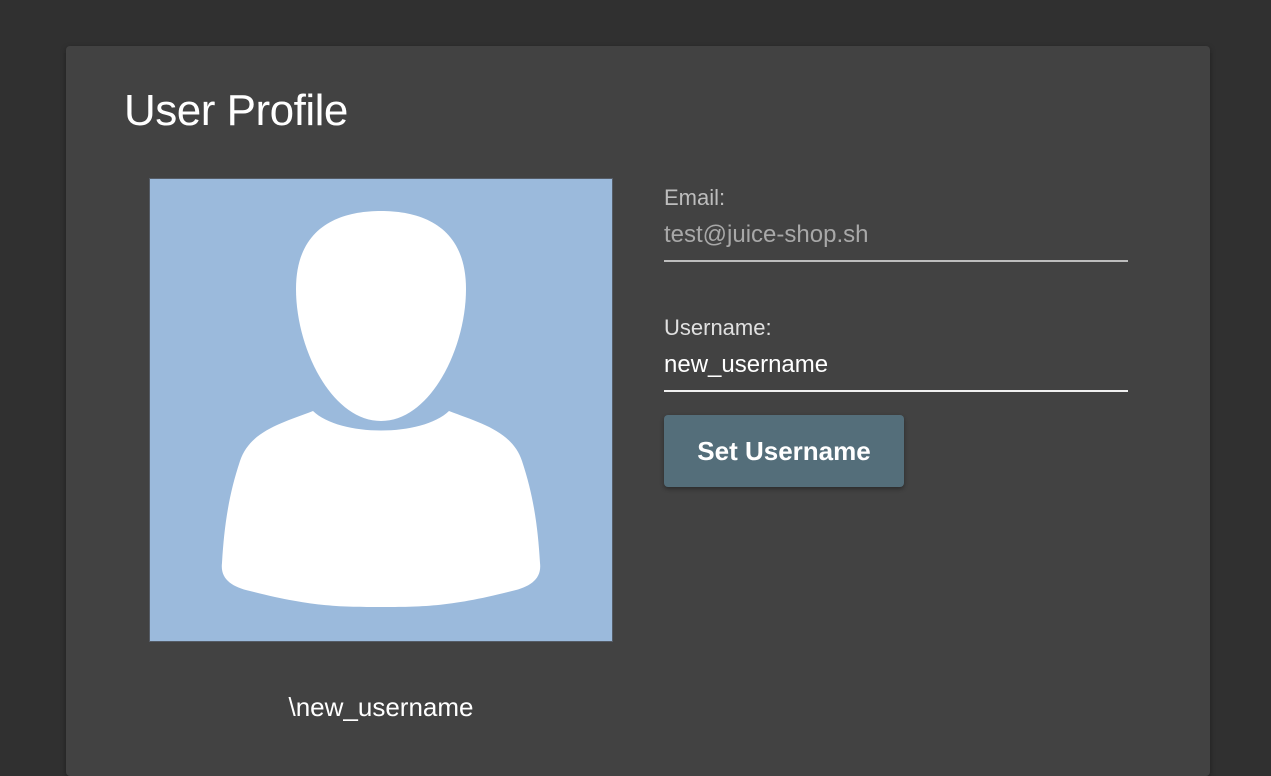 This screenshot has height=776, width=1271. What do you see at coordinates (718, 327) in the screenshot?
I see `username-label: Username:` at bounding box center [718, 327].